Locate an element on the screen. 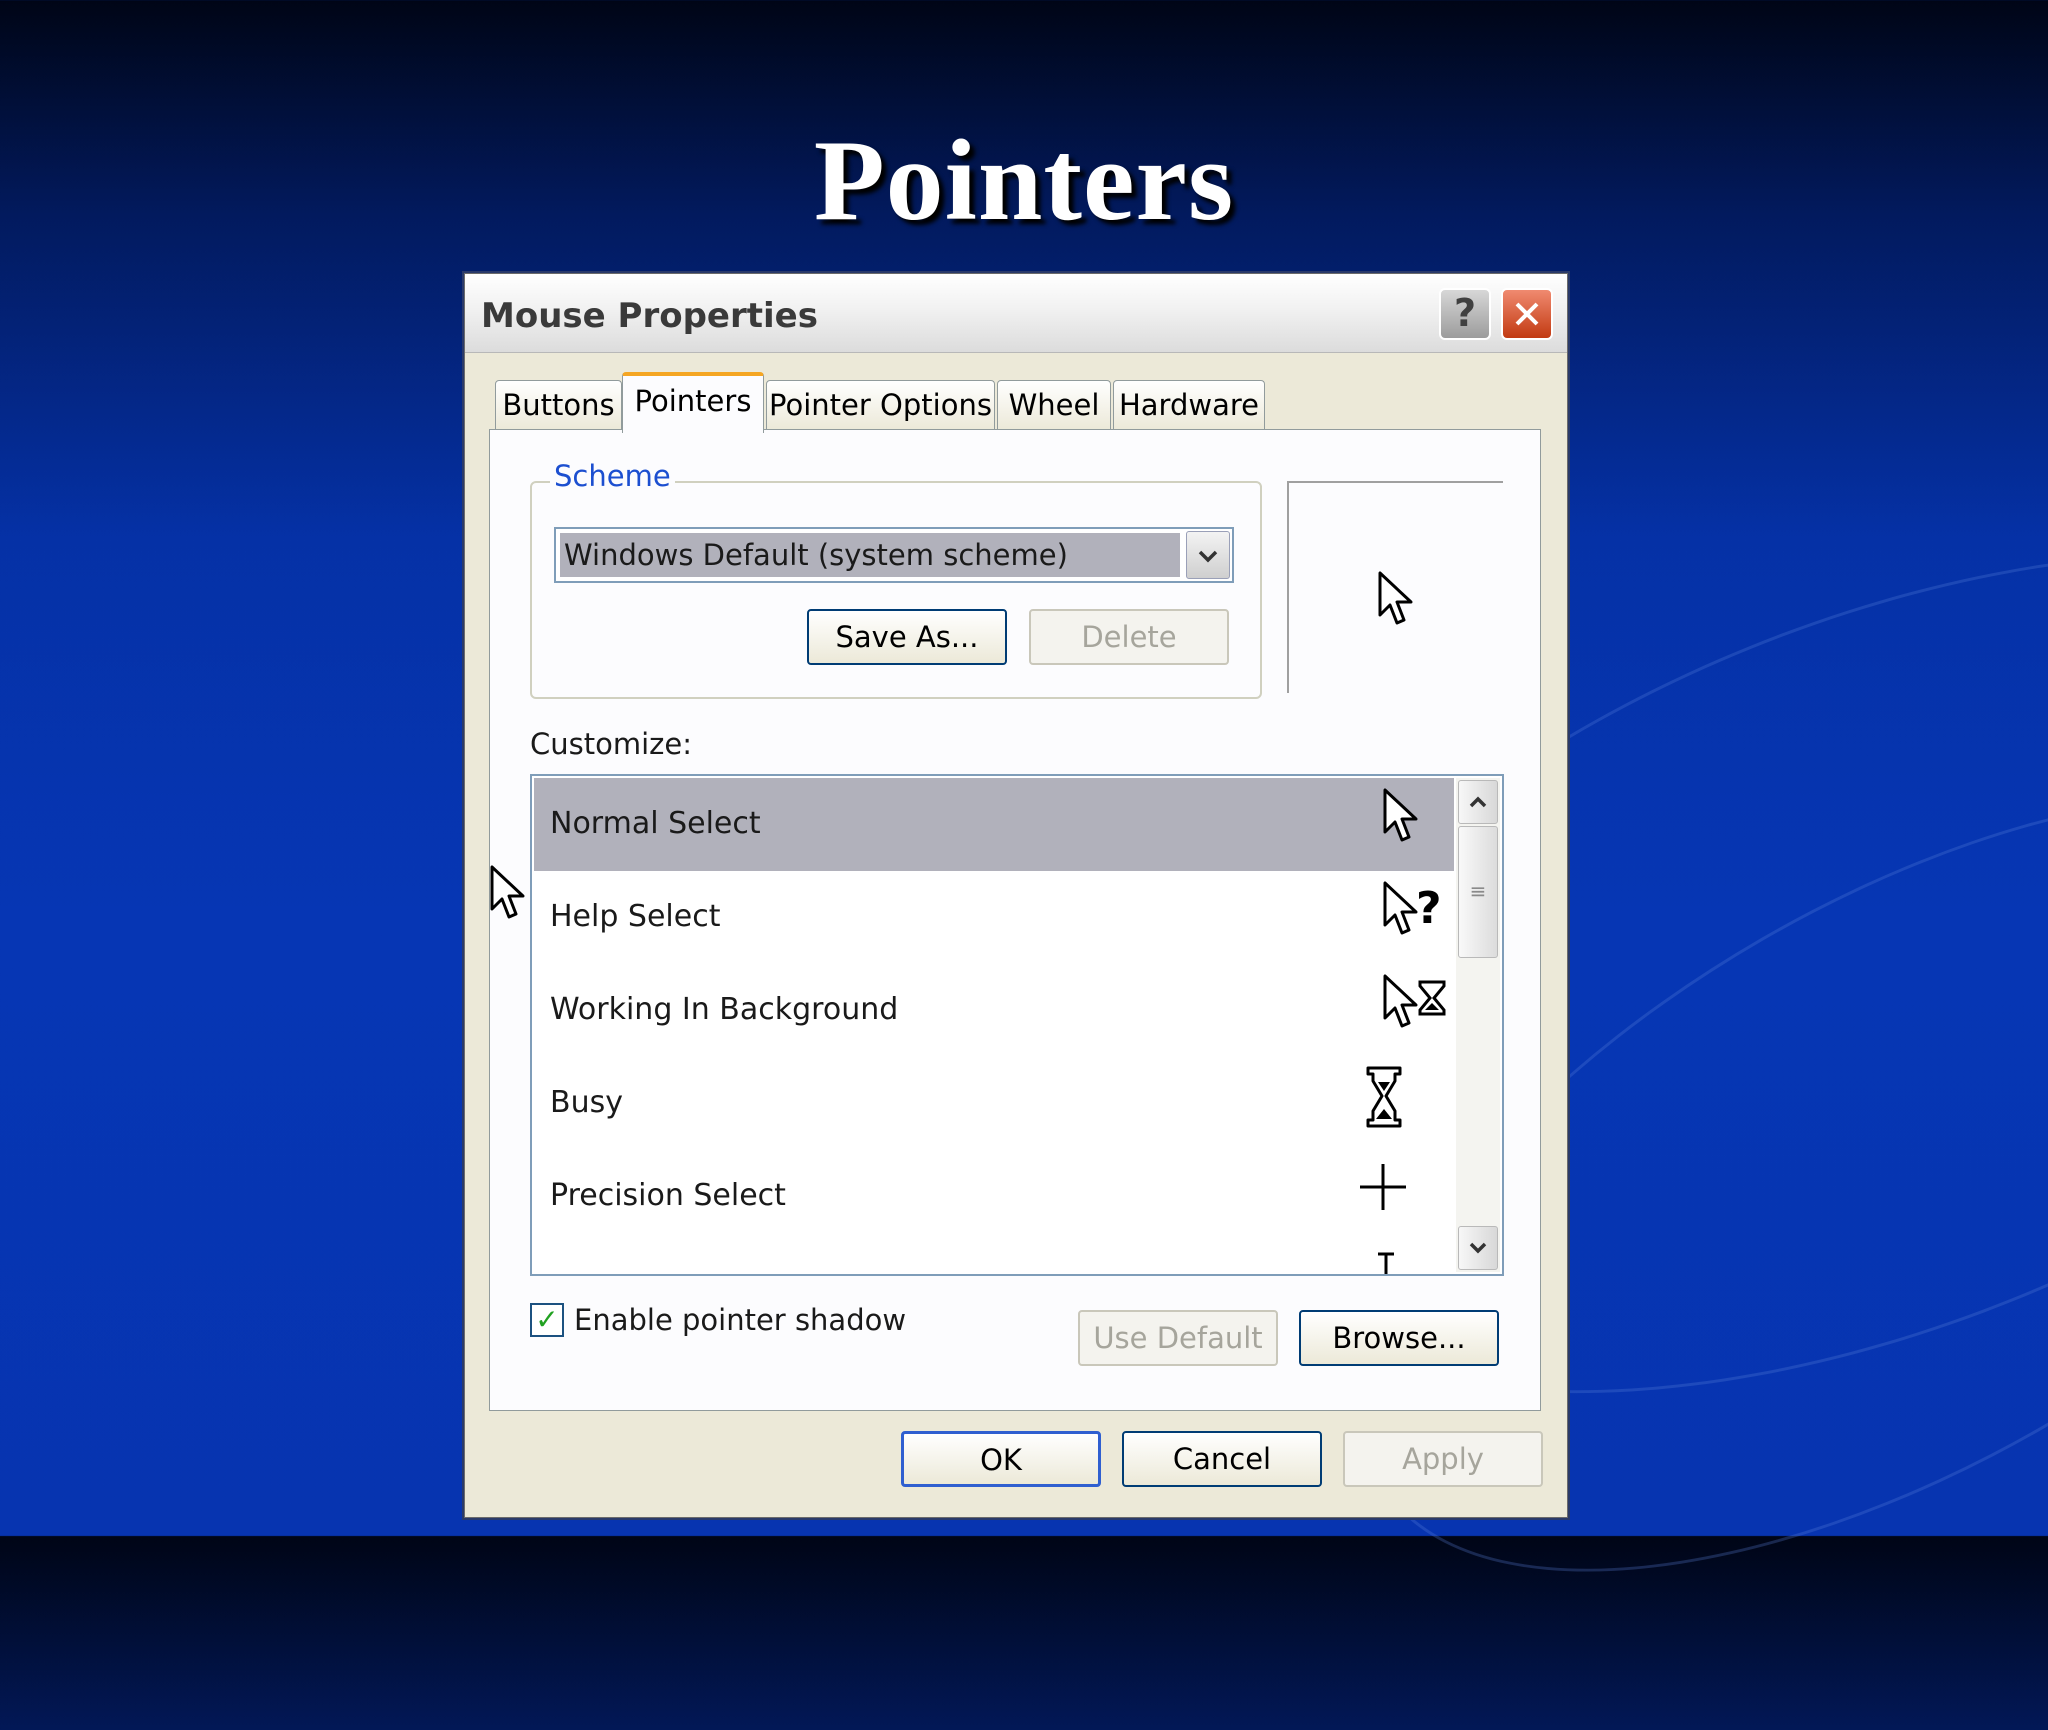 Image resolution: width=2048 pixels, height=1730 pixels. scroll-up-button is located at coordinates (1478, 802).